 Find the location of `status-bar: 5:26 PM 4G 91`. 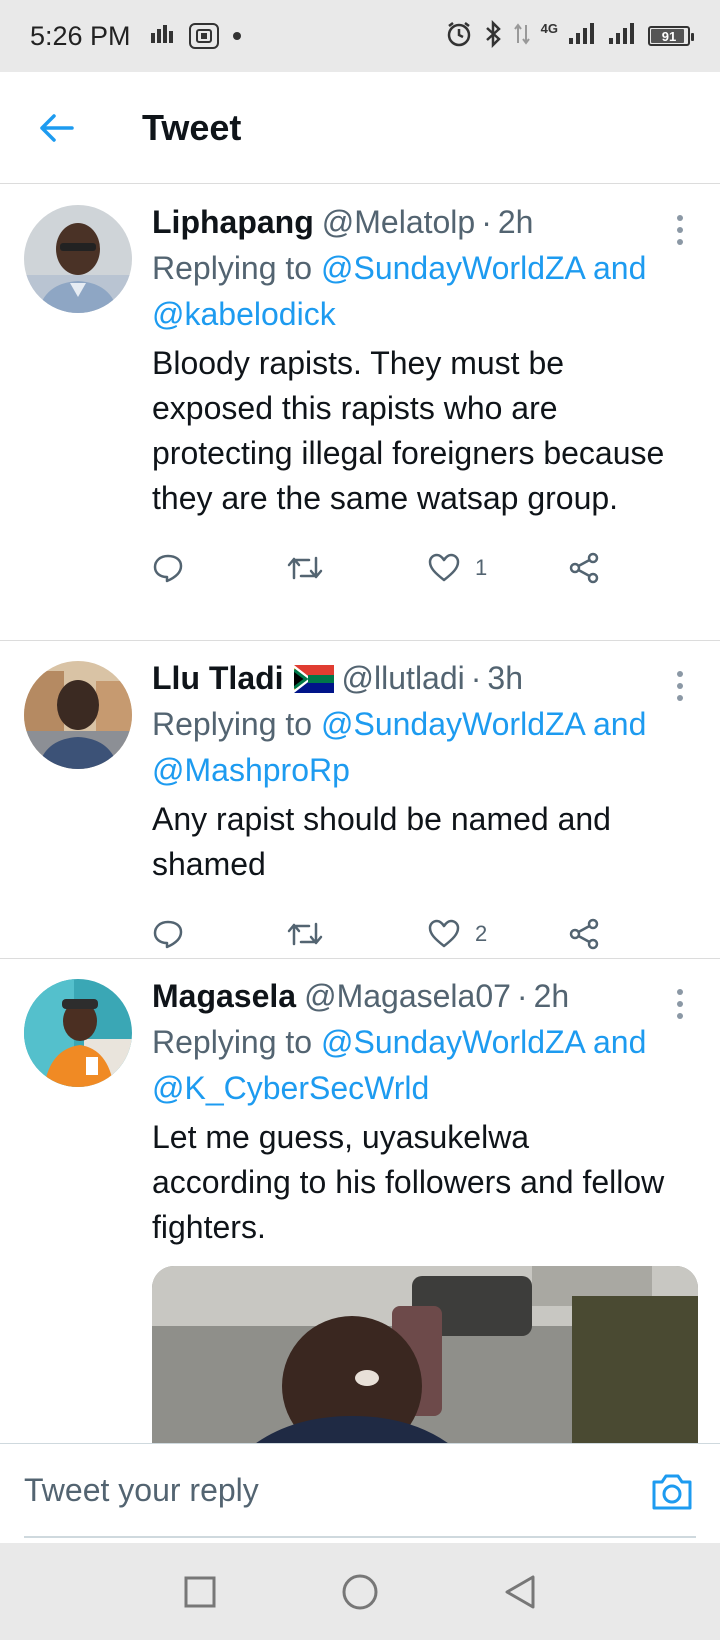

status-bar: 5:26 PM 4G 91 is located at coordinates (360, 36).